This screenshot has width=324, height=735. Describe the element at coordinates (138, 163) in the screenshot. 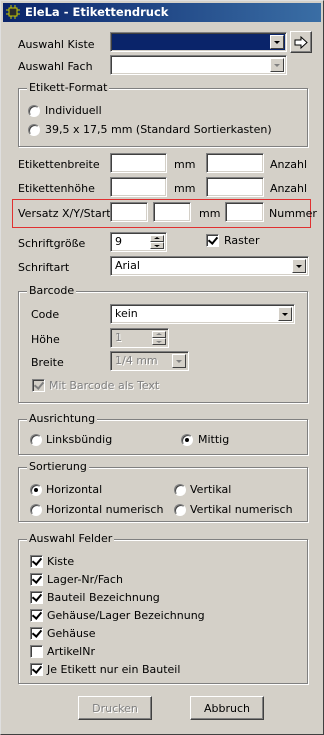

I see `etikettenbreite-input` at that location.